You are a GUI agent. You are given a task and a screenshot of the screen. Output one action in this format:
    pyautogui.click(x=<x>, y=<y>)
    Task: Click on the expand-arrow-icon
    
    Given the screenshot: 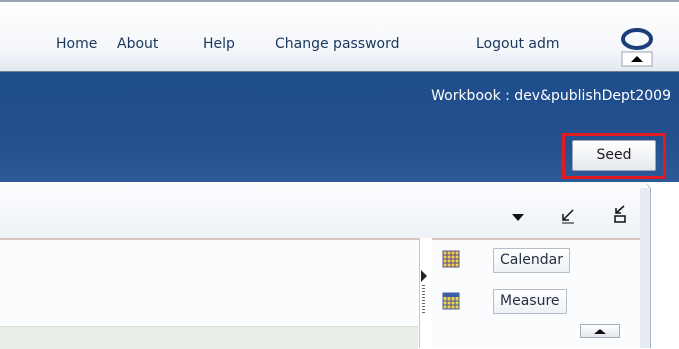 What is the action you would take?
    pyautogui.click(x=424, y=276)
    